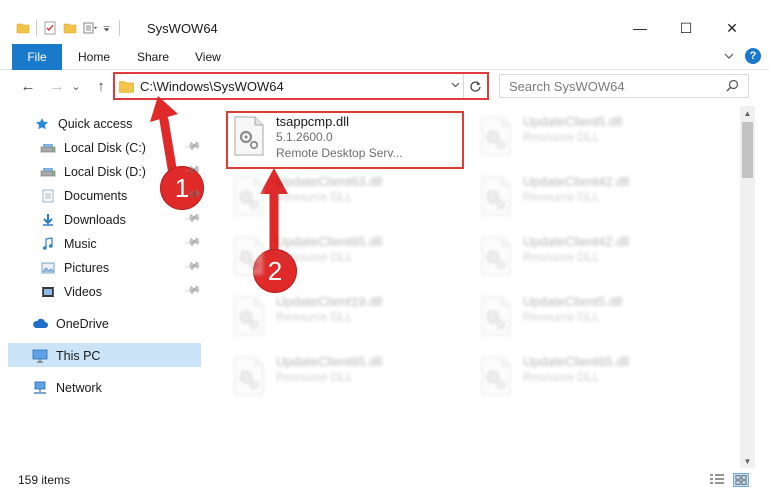 Image resolution: width=769 pixels, height=500 pixels. What do you see at coordinates (95, 220) in the screenshot?
I see `sidebar-item-label: Downloads` at bounding box center [95, 220].